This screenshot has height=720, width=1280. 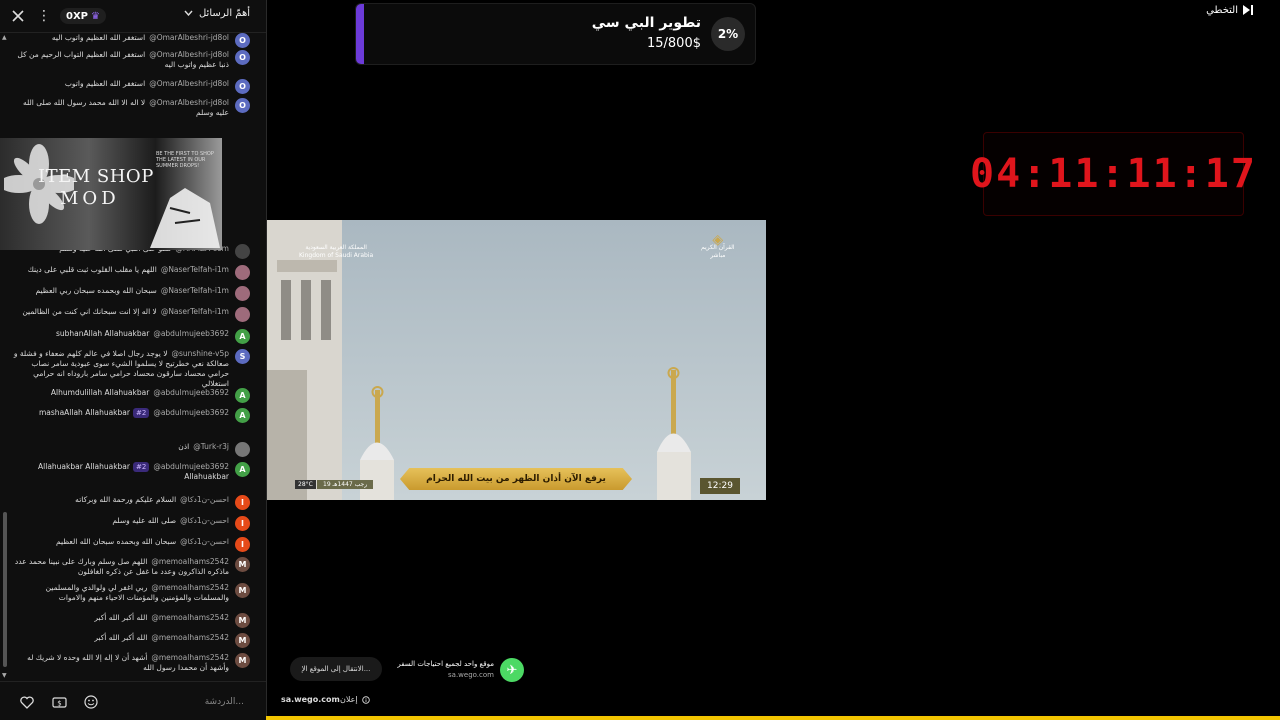 I want to click on chat-message: A @abdulmujeeb3692subhanAllah Allahuakbar, so click(x=131, y=336).